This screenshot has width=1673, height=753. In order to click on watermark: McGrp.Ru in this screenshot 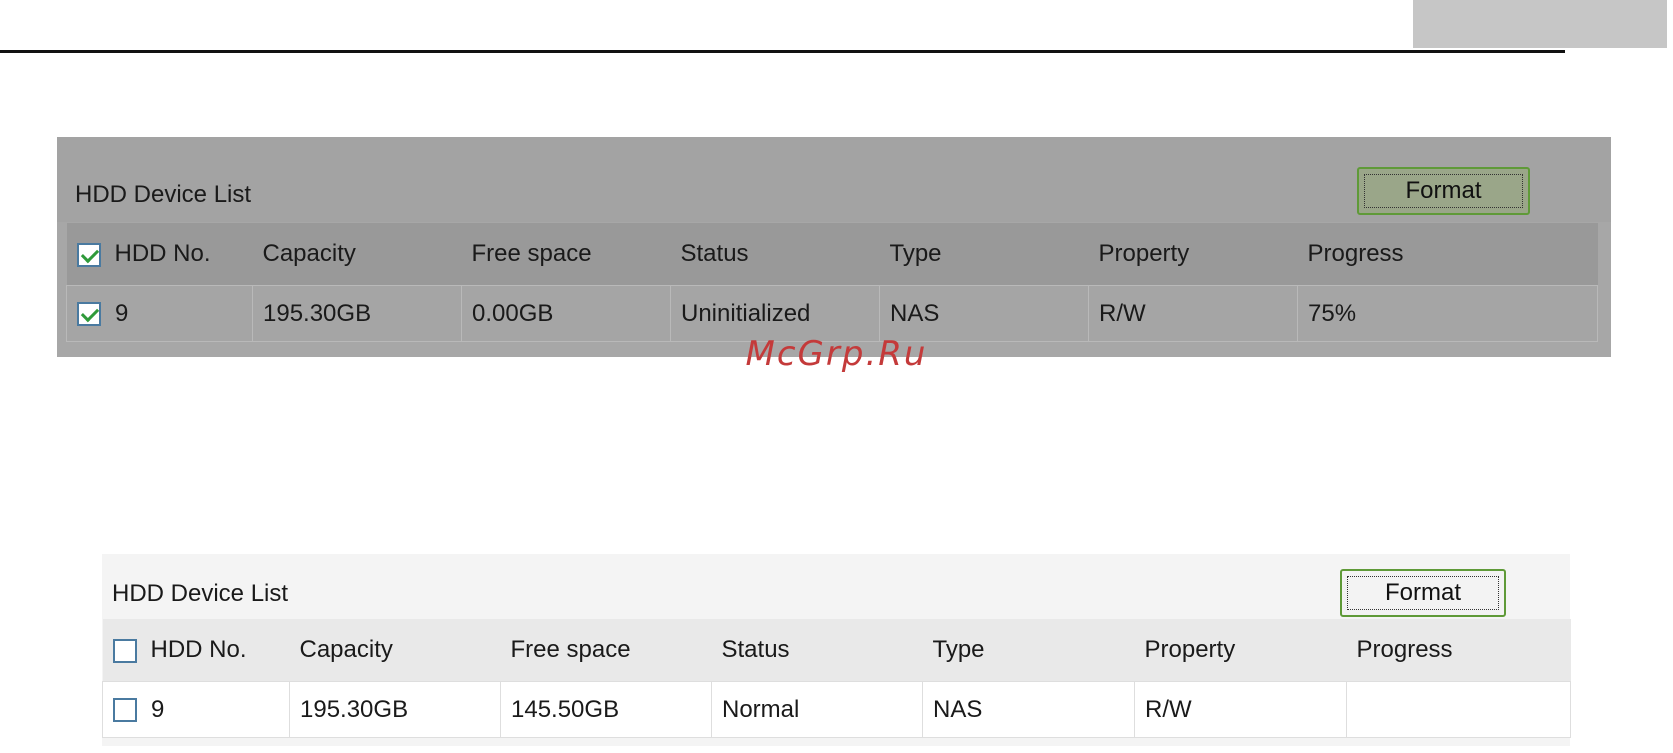, I will do `click(836, 354)`.